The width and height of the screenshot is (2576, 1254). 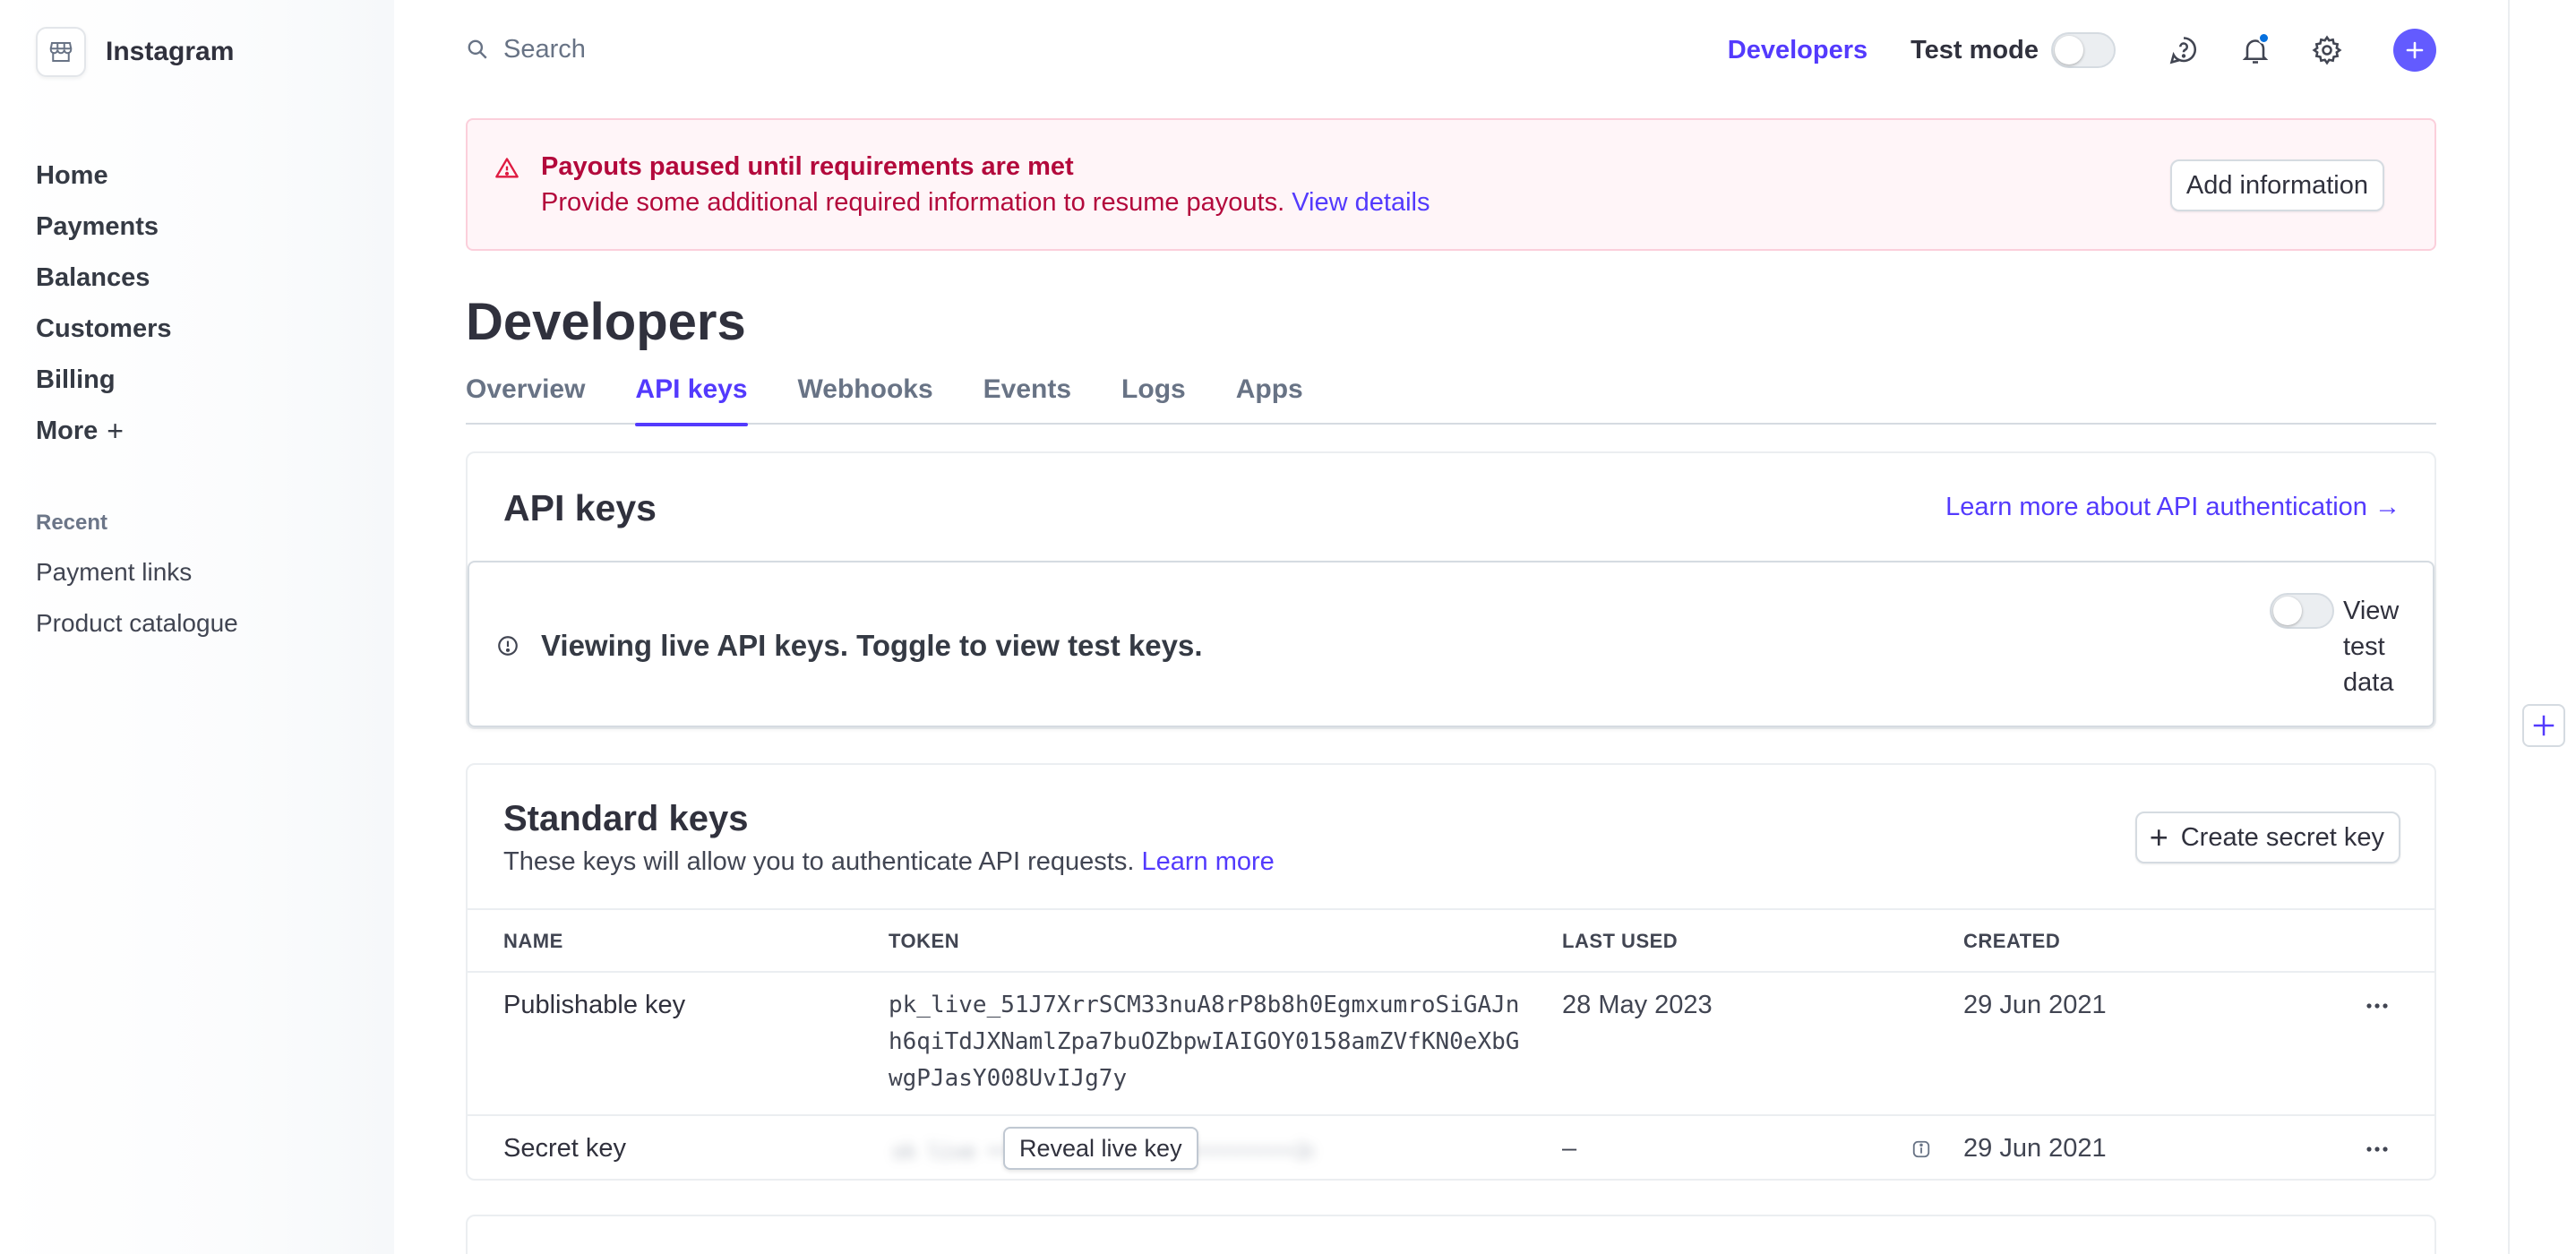 I want to click on sidebar-item-home: Home, so click(x=104, y=176).